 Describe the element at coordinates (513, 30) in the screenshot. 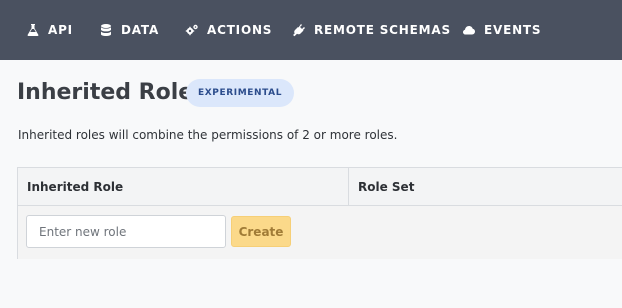

I see `nav-item-label: EVENTS` at that location.